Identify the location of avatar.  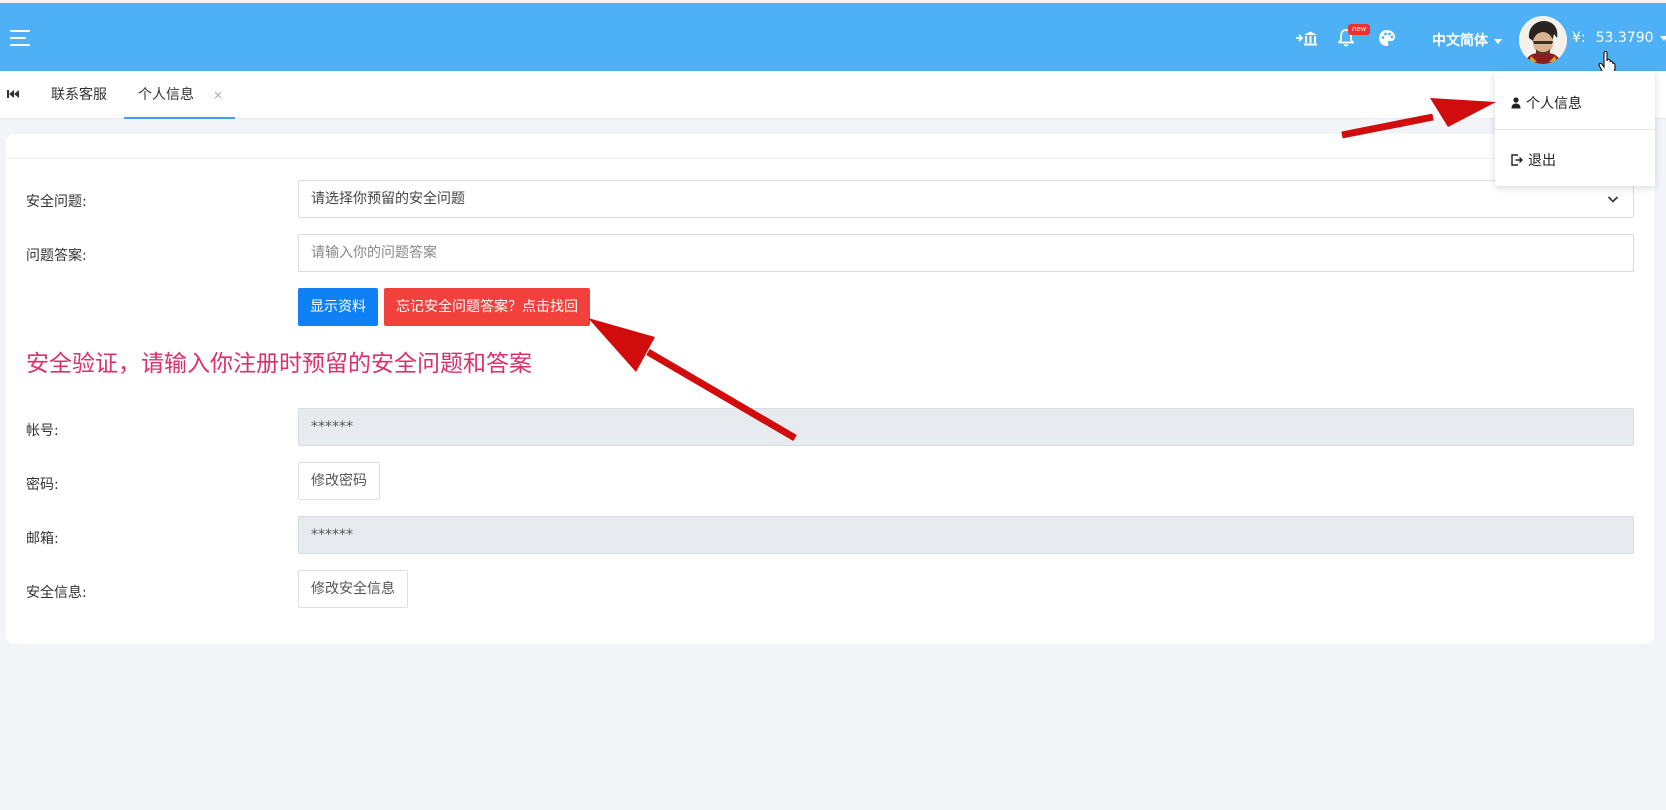
(1543, 40).